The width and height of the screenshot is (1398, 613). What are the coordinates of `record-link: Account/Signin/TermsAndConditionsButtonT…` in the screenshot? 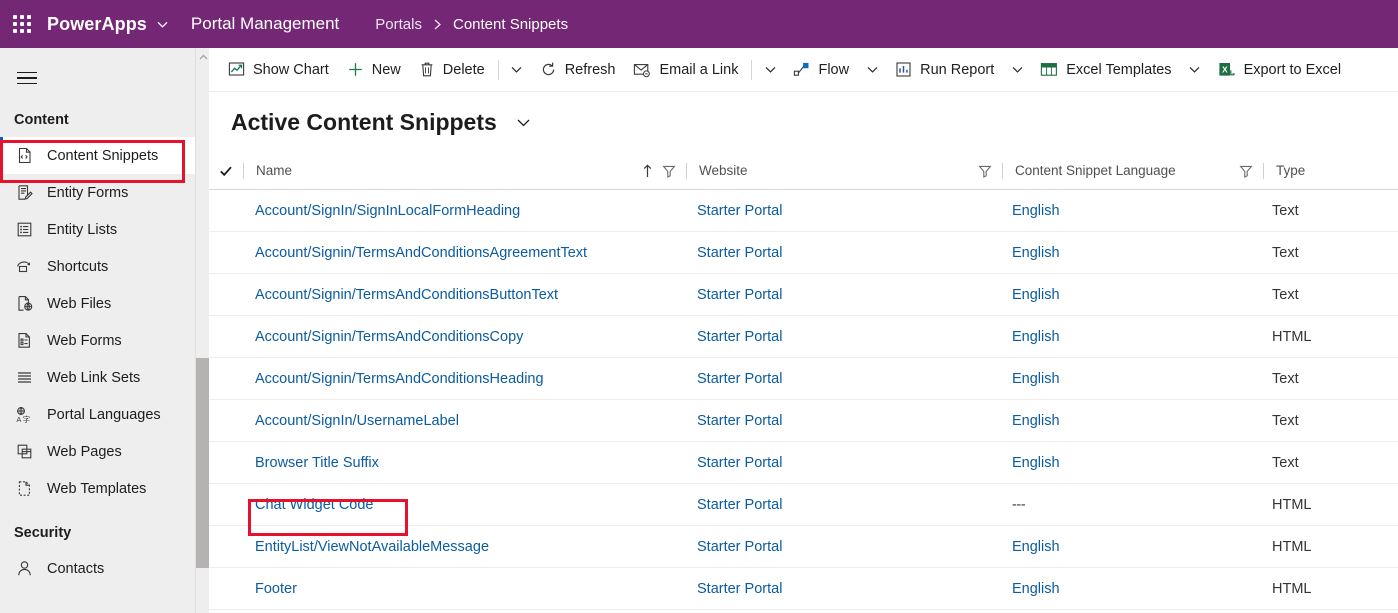 It's located at (406, 295).